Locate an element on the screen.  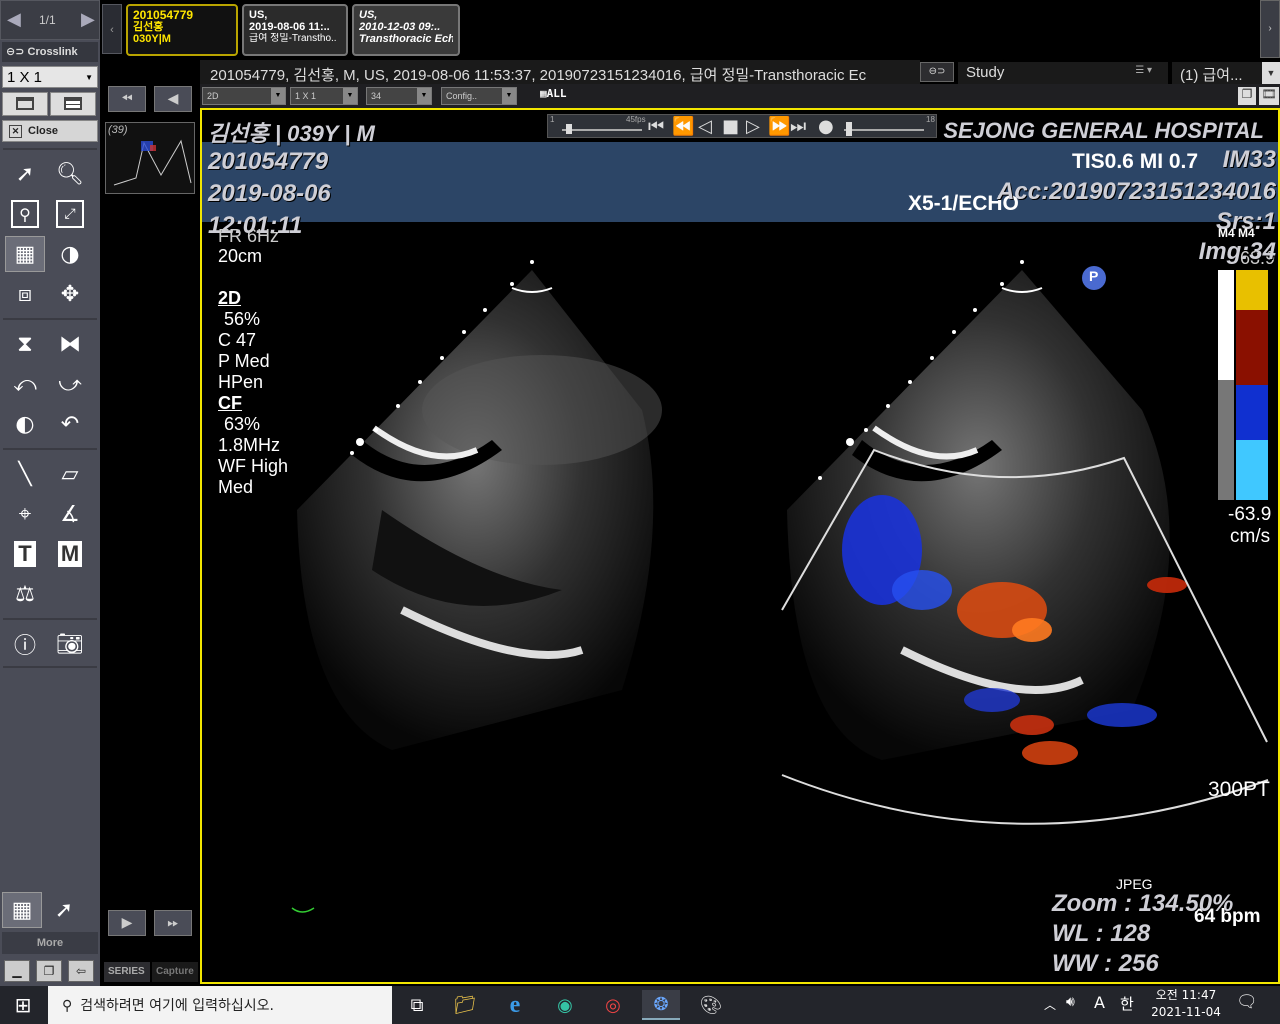
crosshair-tool: ⌖ is located at coordinates (25, 514).